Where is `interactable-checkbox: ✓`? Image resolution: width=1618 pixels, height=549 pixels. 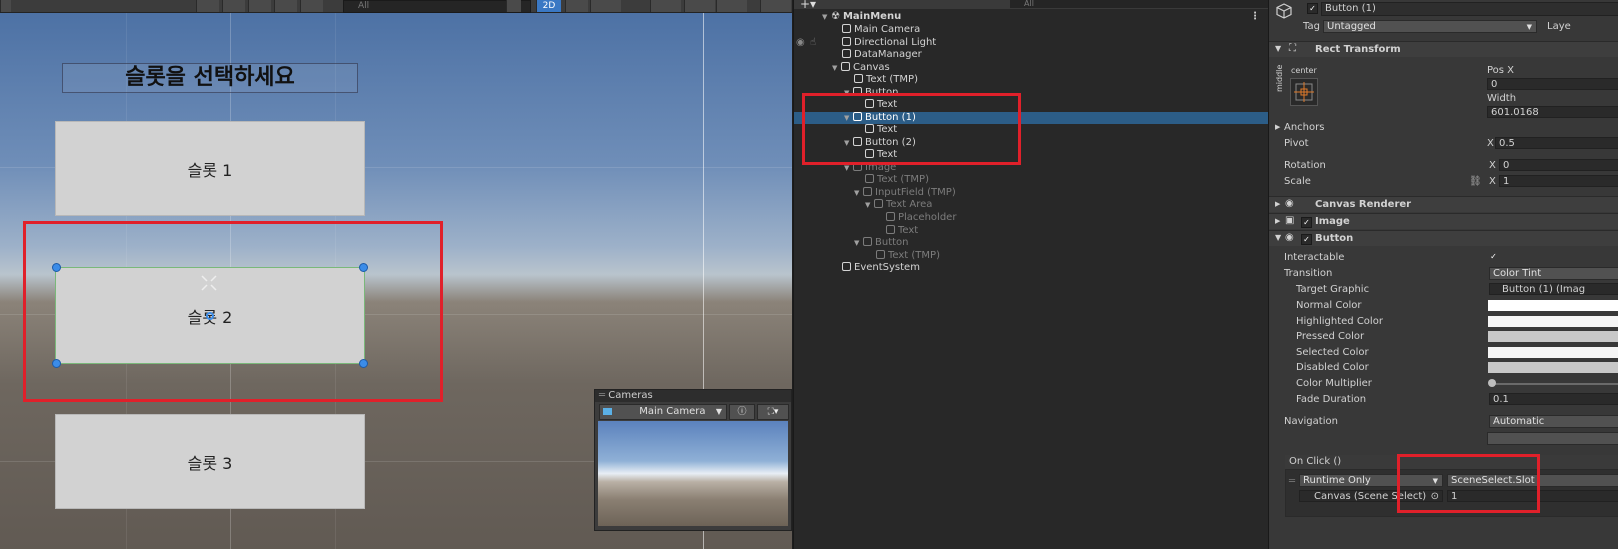
interactable-checkbox: ✓ is located at coordinates (1493, 256).